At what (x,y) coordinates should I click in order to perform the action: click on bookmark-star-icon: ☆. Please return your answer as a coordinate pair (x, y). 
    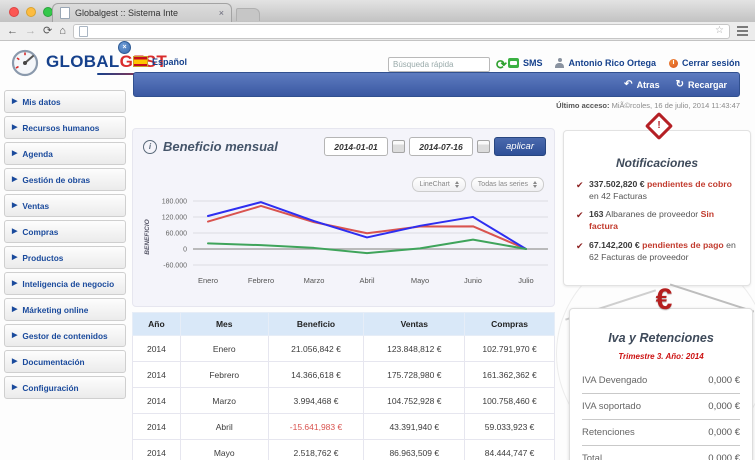
    Looking at the image, I should click on (719, 31).